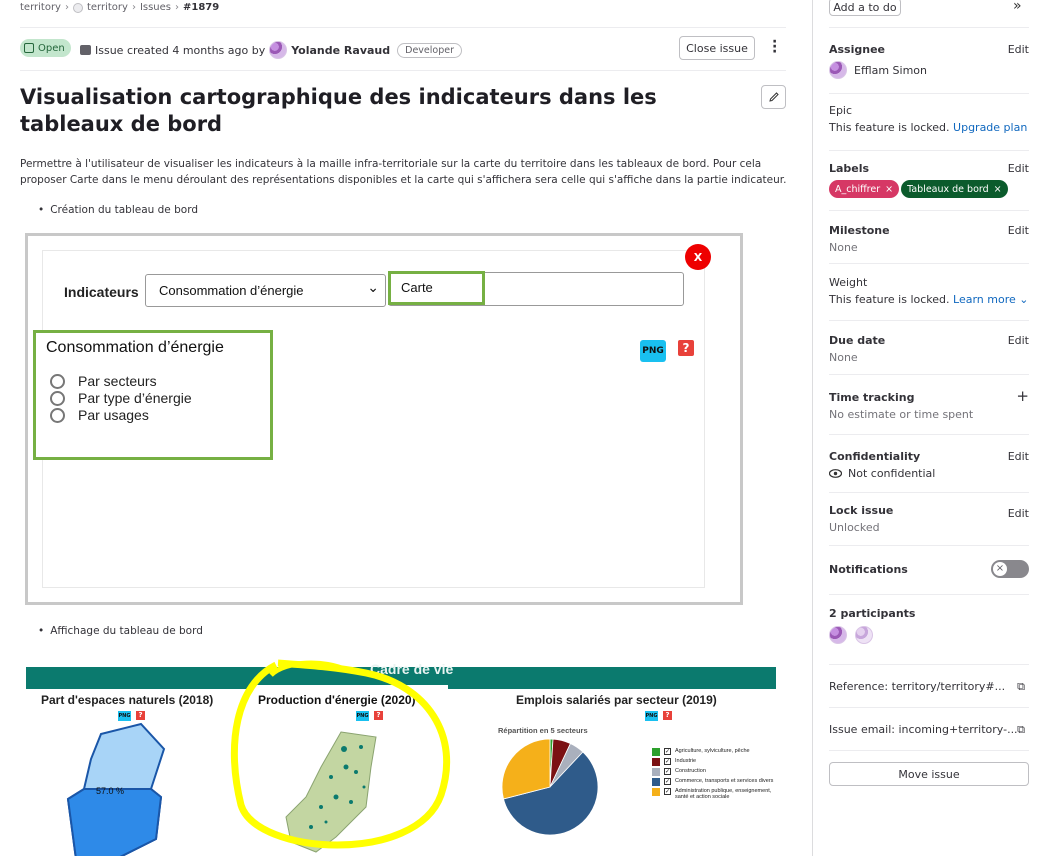 The height and width of the screenshot is (856, 1050). Describe the element at coordinates (890, 70) in the screenshot. I see `assignee-name: Efflam Simon` at that location.